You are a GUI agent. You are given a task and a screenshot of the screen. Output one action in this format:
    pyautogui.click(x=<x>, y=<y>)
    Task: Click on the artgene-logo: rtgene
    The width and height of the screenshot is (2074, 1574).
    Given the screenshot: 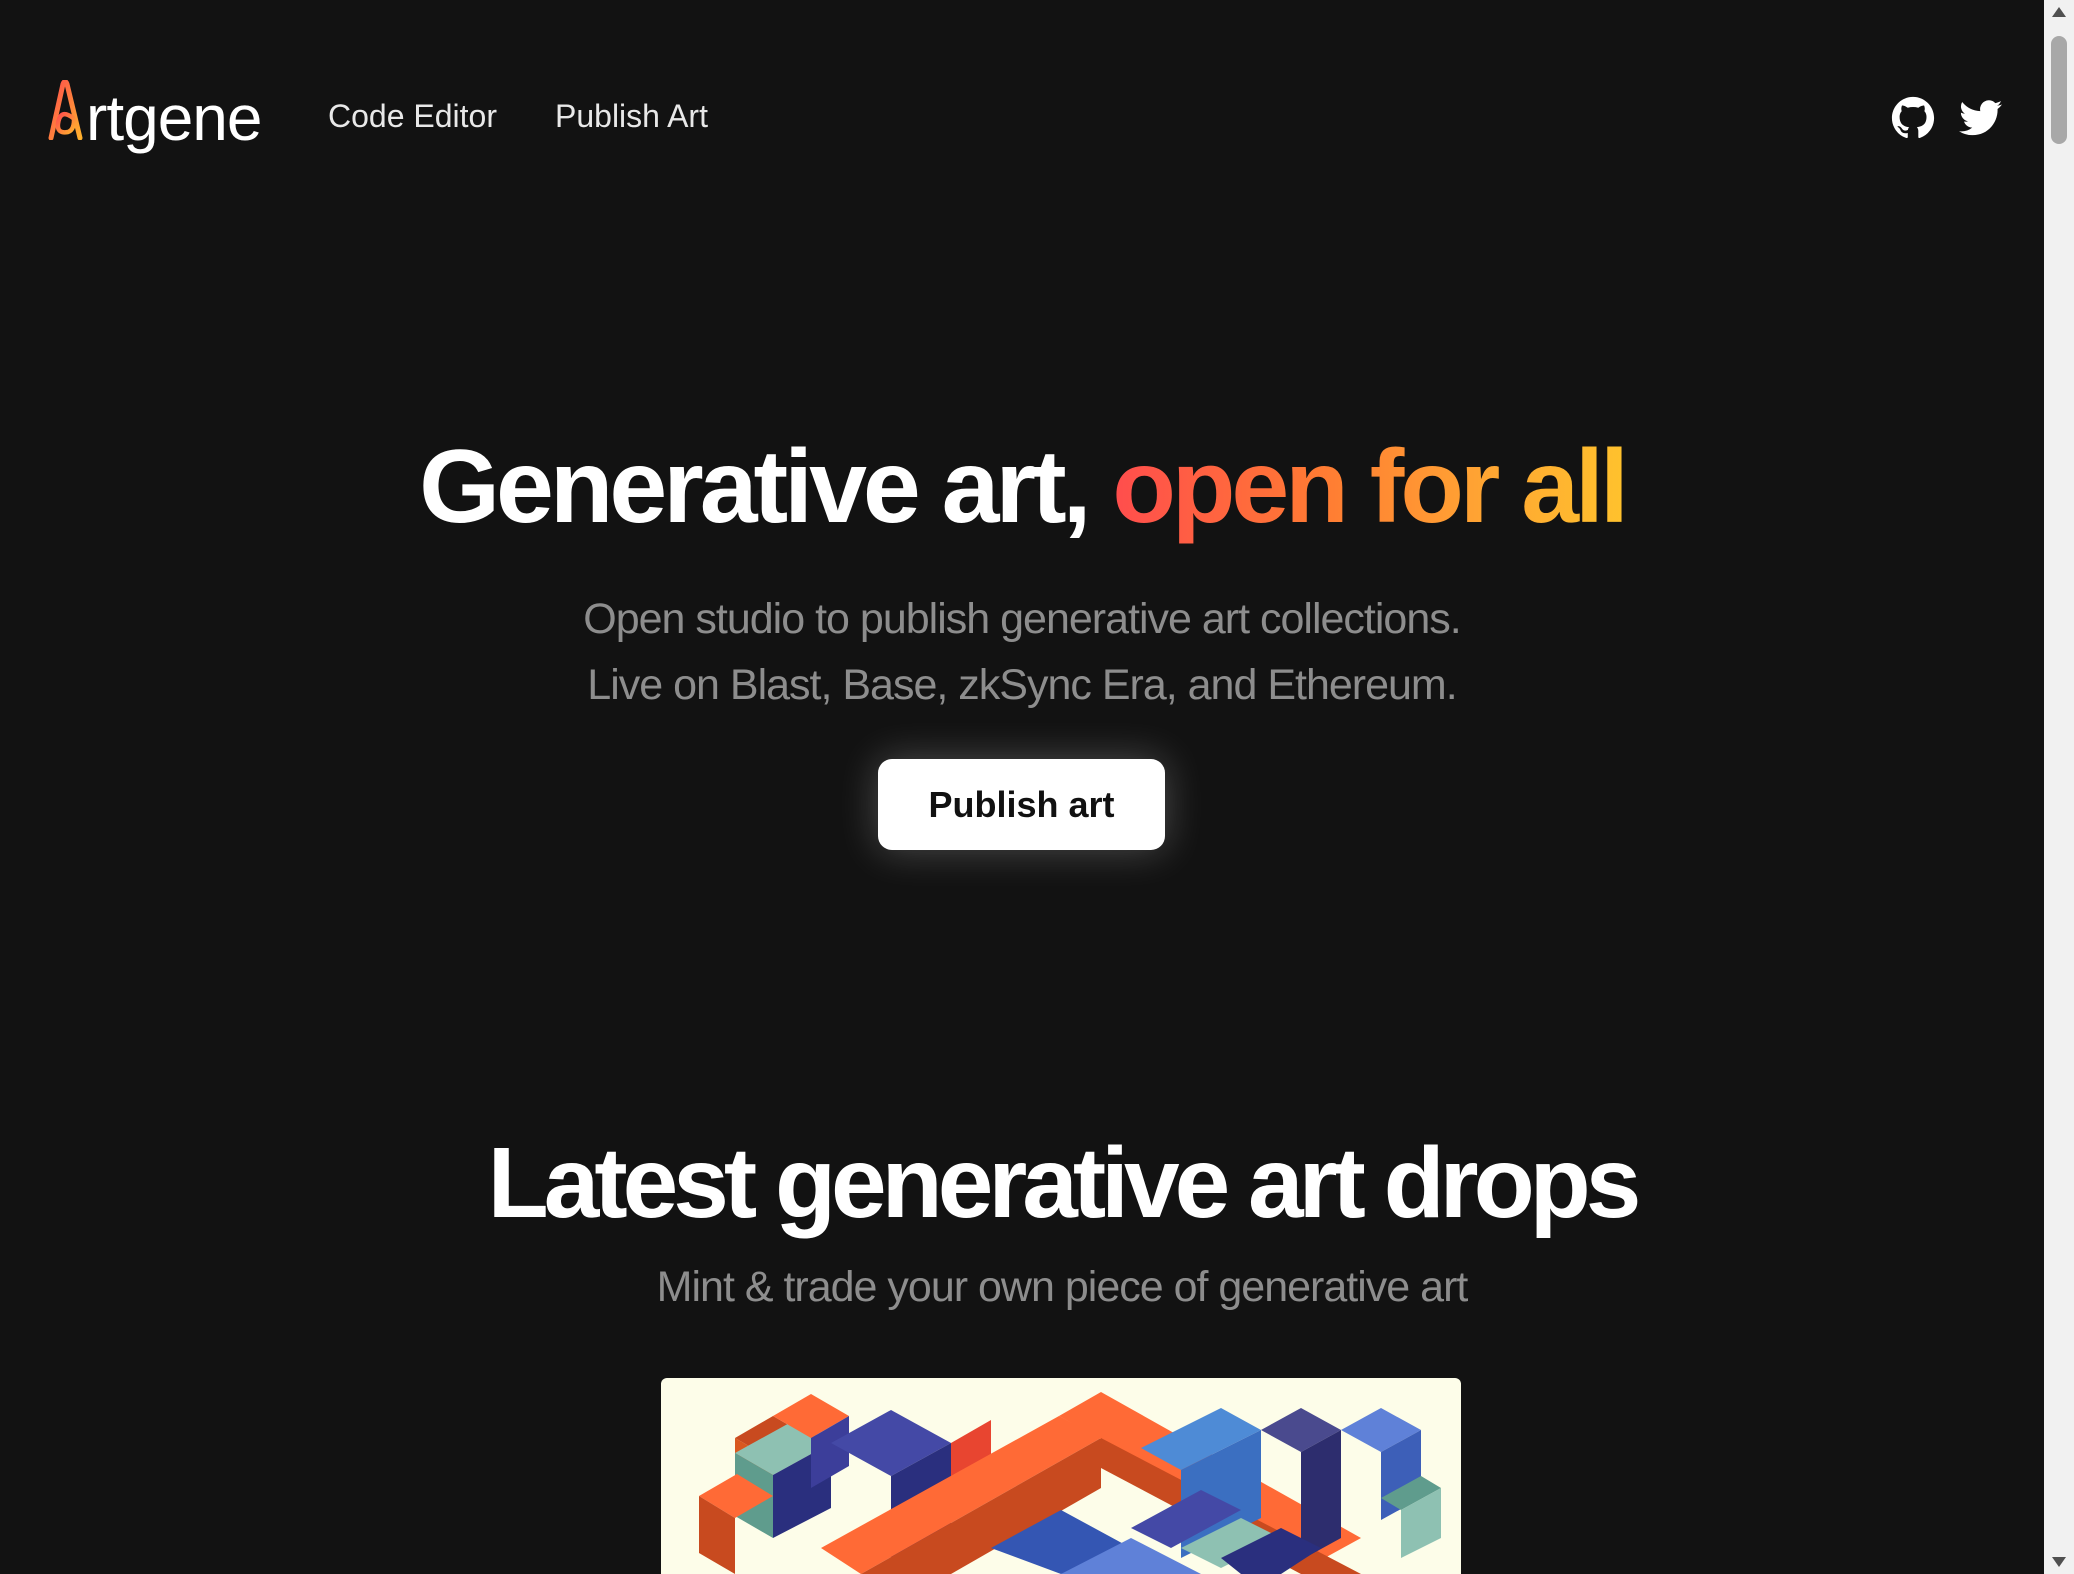 What is the action you would take?
    pyautogui.click(x=155, y=112)
    